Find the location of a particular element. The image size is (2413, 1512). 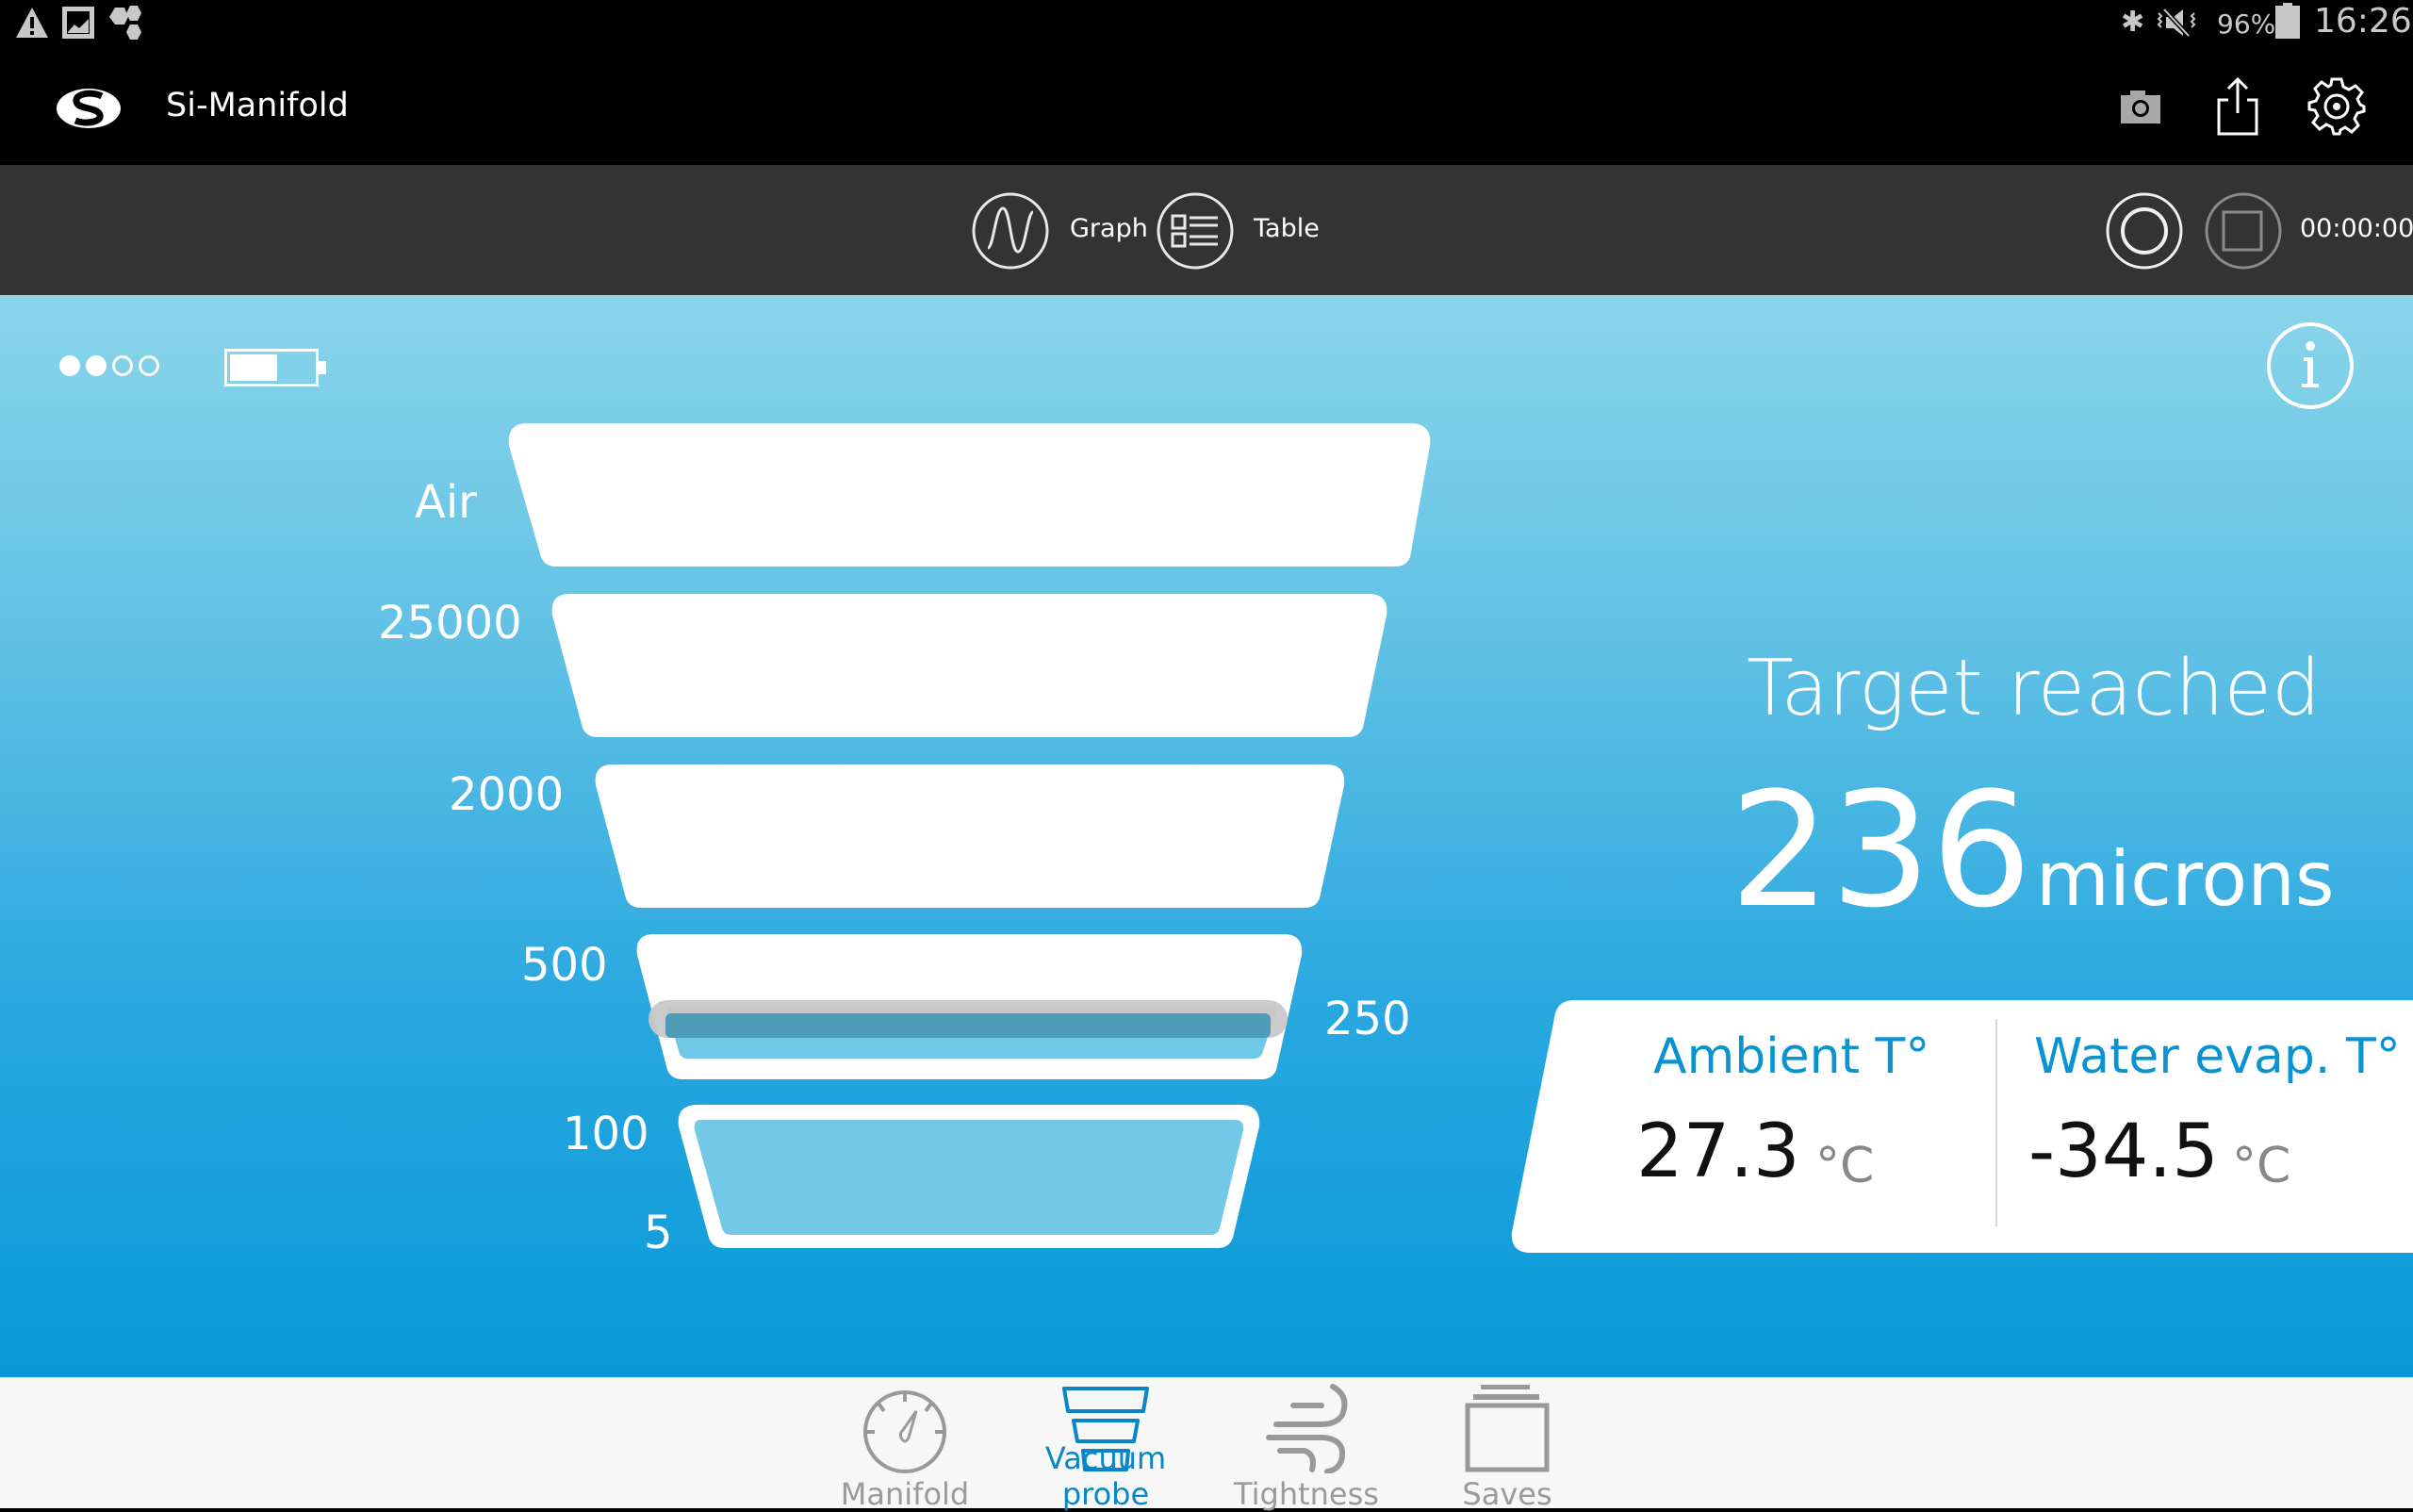

mute-vibrate-icon is located at coordinates (2176, 23).